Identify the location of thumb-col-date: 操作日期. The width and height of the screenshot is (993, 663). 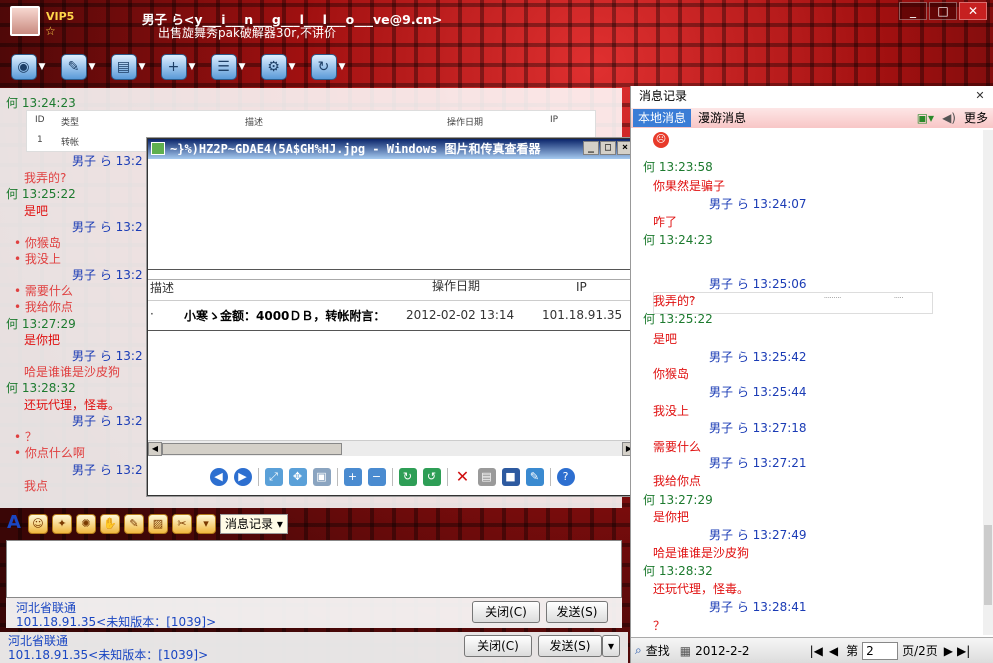
(465, 123).